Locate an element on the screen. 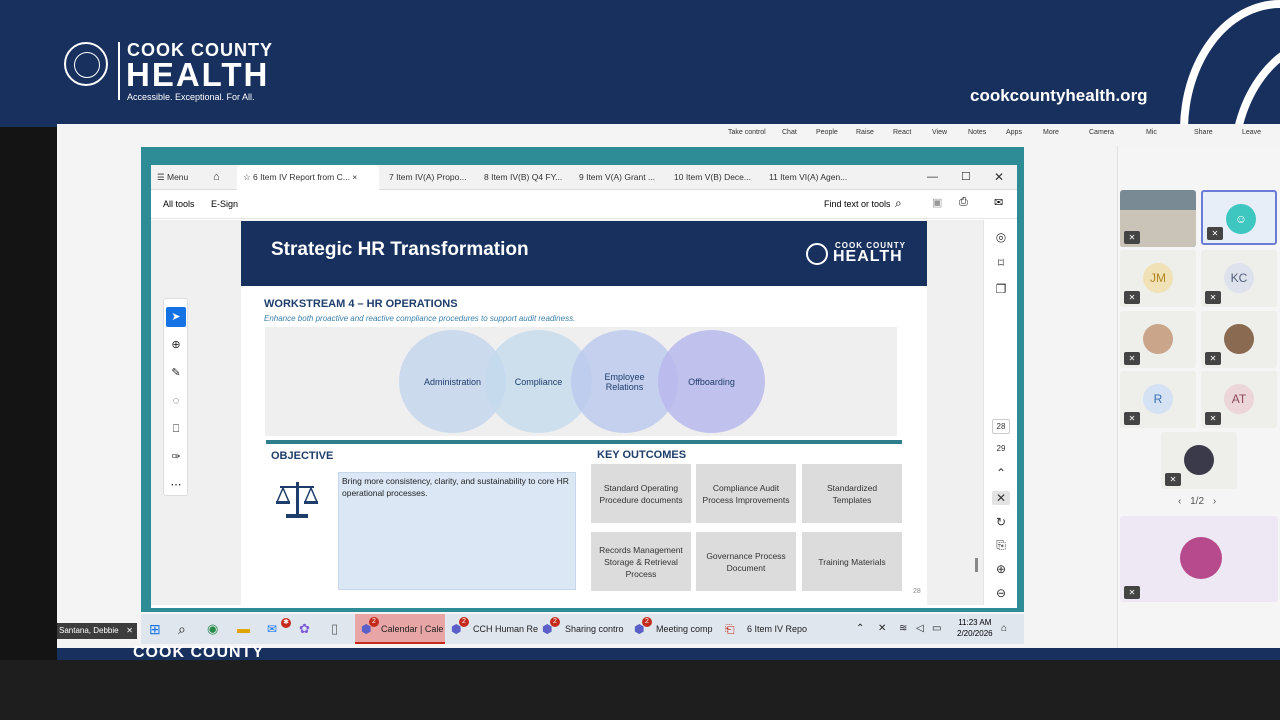 The height and width of the screenshot is (720, 1280). more-button: More is located at coordinates (1051, 132).